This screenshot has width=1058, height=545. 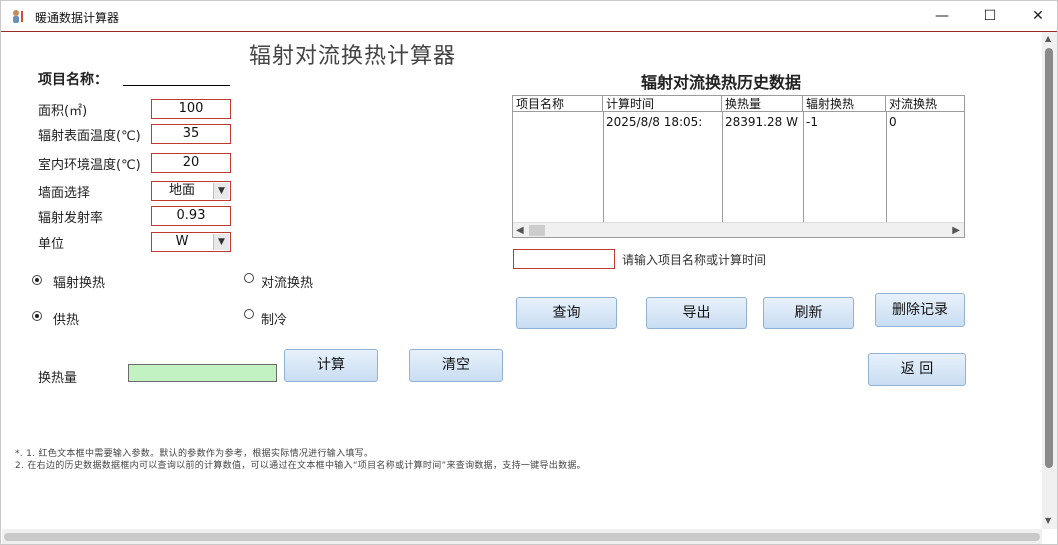 I want to click on wall-select-value: 地面, so click(x=181, y=190).